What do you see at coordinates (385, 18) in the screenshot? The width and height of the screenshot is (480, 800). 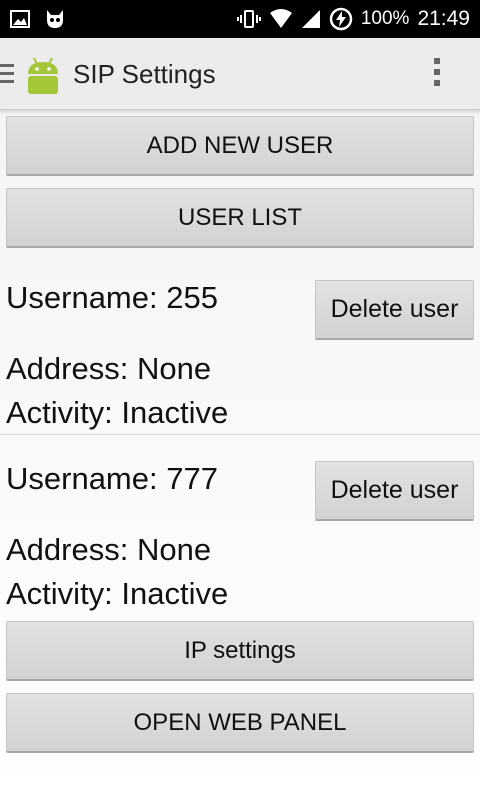 I see `battery-percent: 100%` at bounding box center [385, 18].